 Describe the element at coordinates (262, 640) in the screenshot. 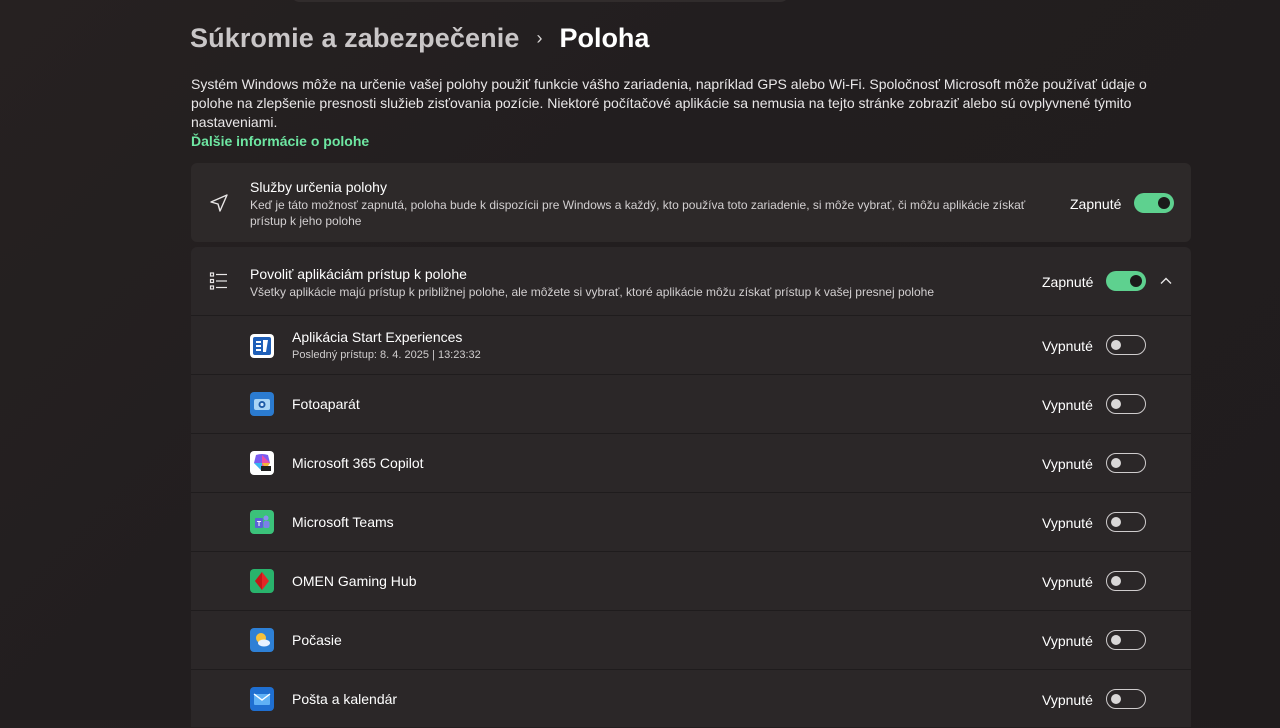

I see `weather-icon` at that location.